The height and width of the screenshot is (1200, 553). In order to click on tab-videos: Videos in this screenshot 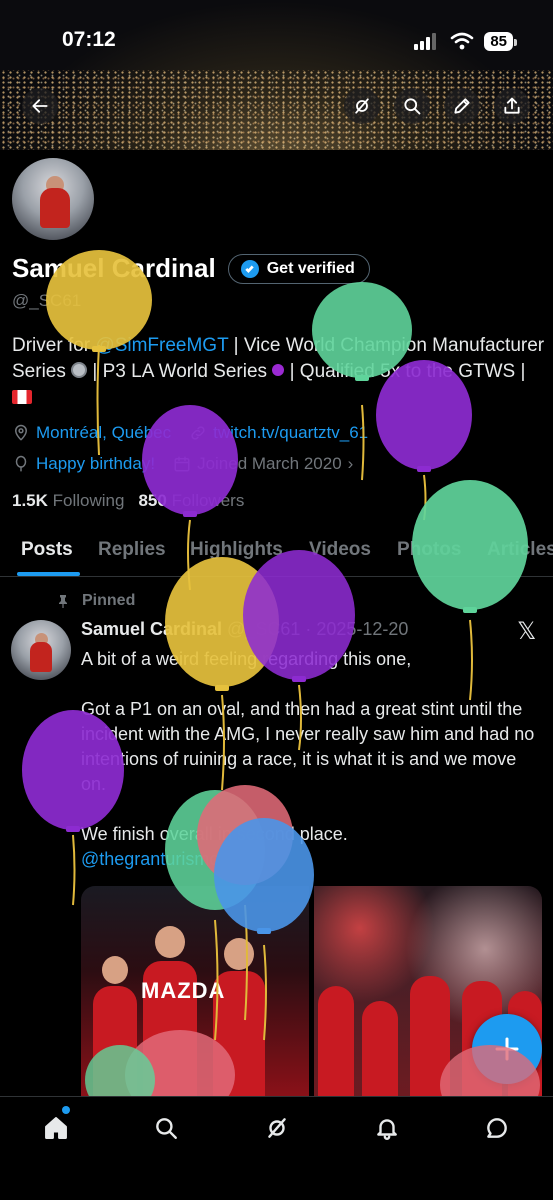, I will do `click(340, 550)`.